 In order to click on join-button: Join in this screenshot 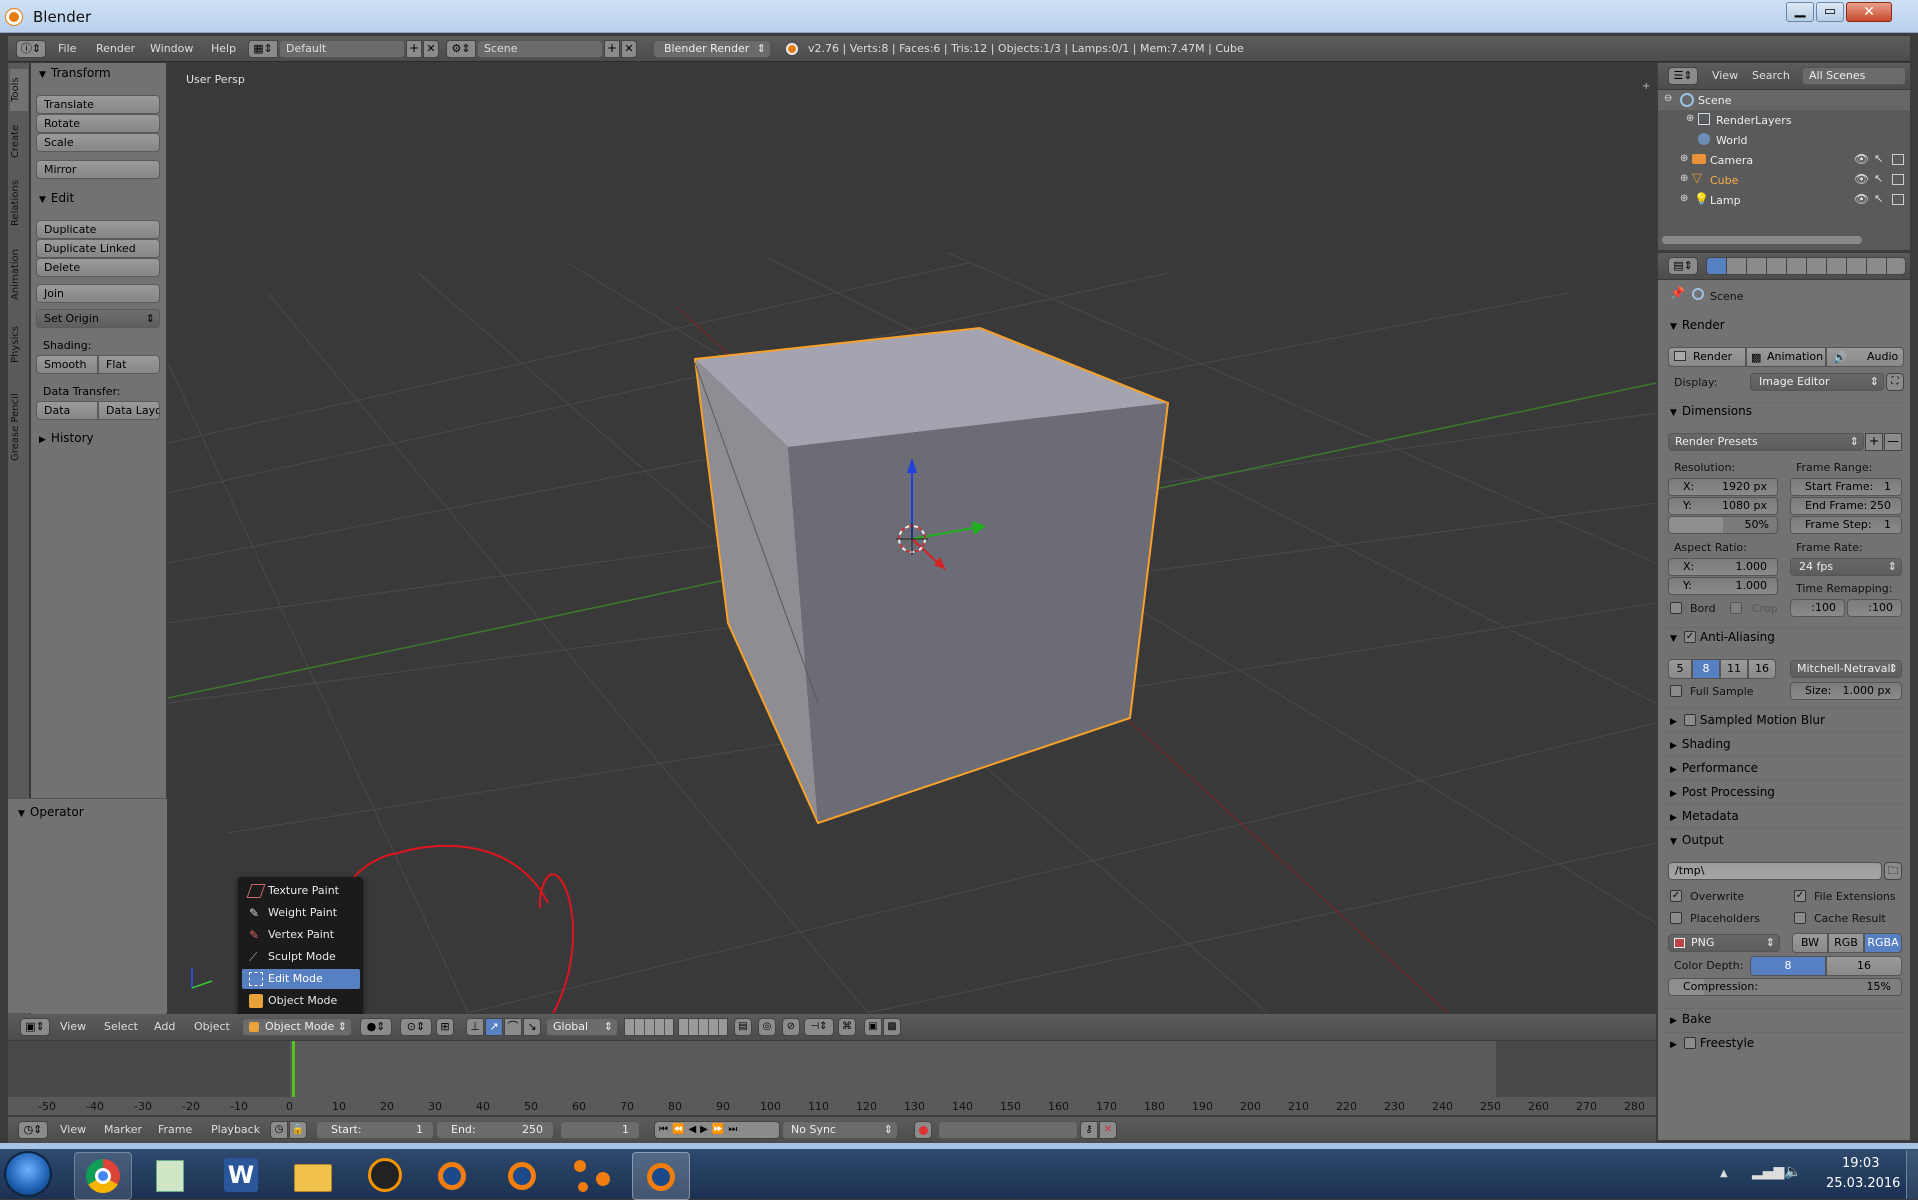, I will do `click(98, 293)`.